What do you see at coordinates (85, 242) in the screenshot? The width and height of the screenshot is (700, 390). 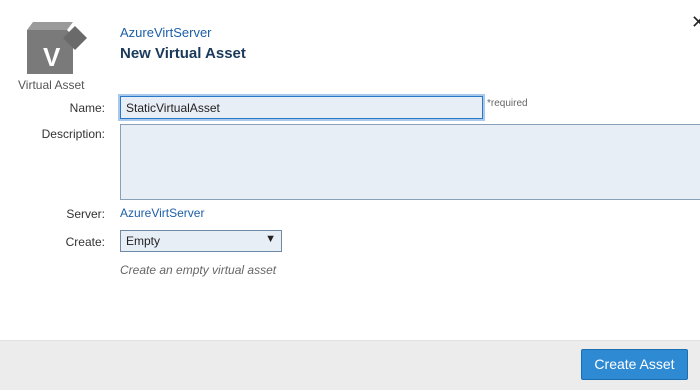 I see `create-label: Create:` at bounding box center [85, 242].